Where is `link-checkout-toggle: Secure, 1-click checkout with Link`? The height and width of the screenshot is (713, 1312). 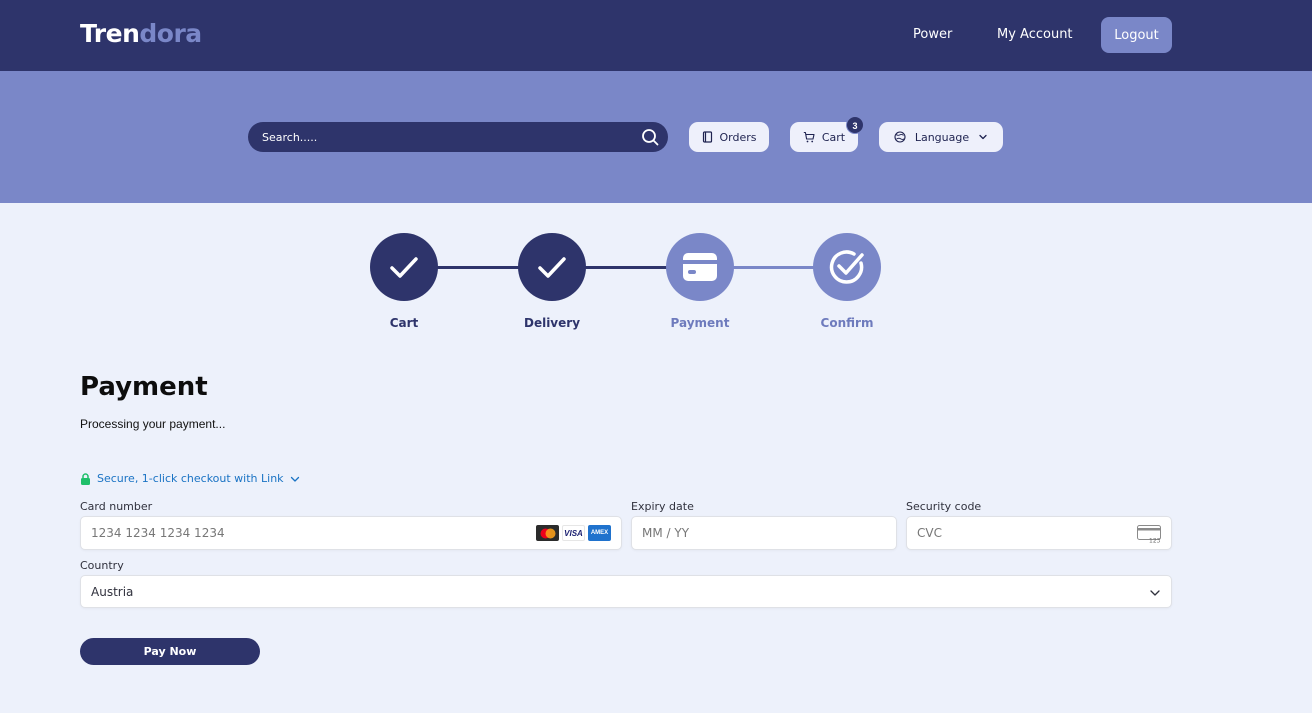
link-checkout-toggle: Secure, 1-click checkout with Link is located at coordinates (190, 478).